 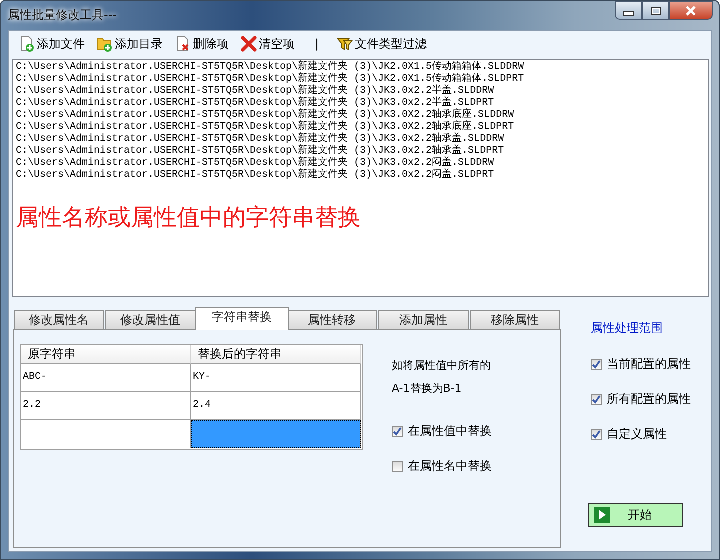 I want to click on toolbar-button: 清空项, so click(x=270, y=44).